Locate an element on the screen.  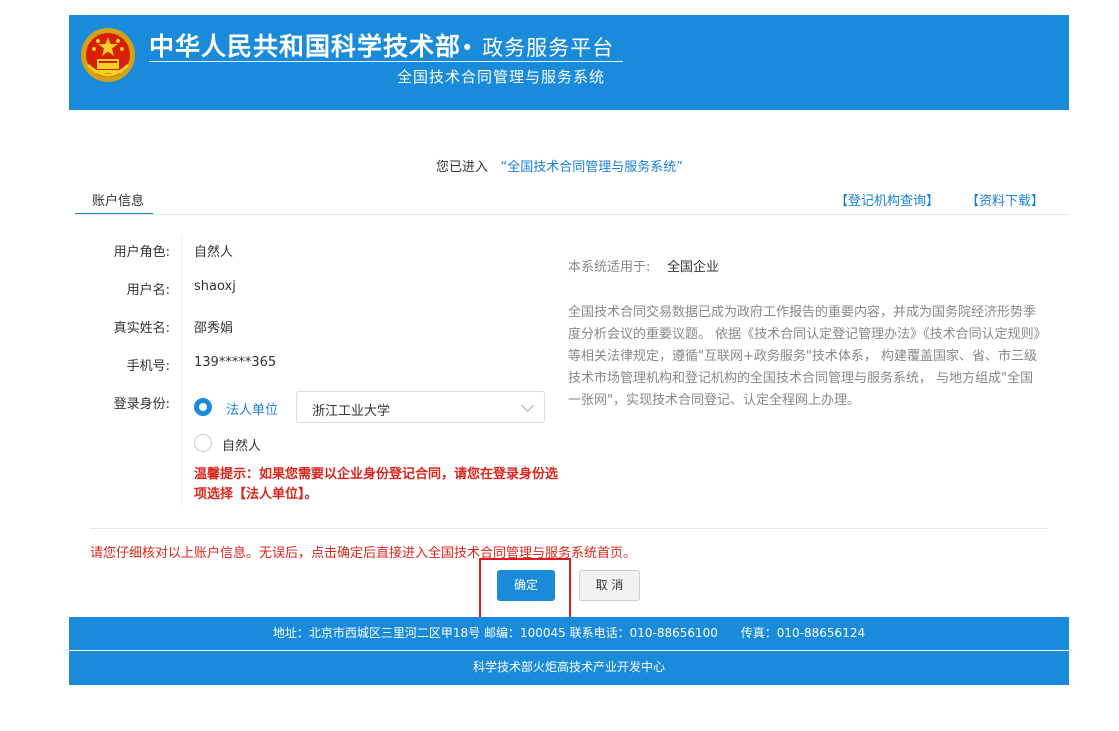
site-subtitle: 全国技术合同管理与服务系统 is located at coordinates (501, 77).